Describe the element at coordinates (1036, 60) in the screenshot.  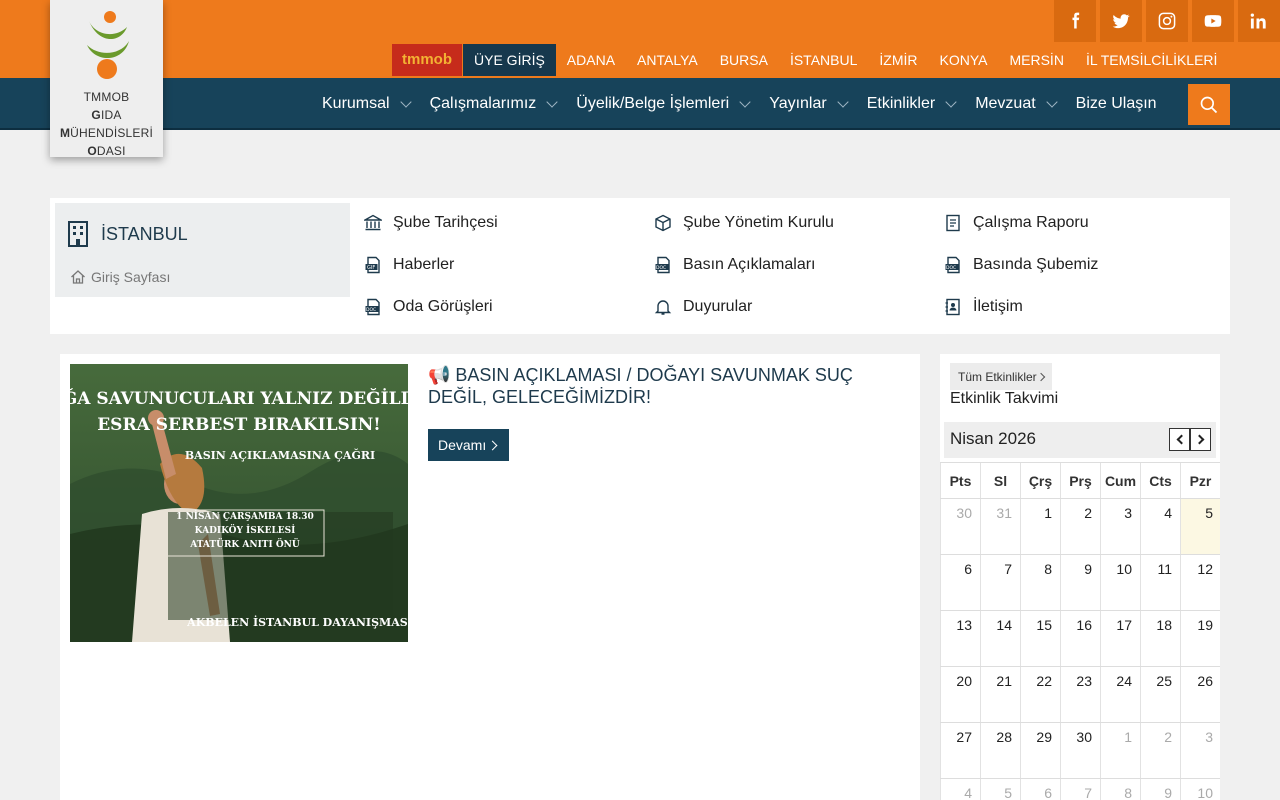
I see `city-link-mersin: MERSİN` at that location.